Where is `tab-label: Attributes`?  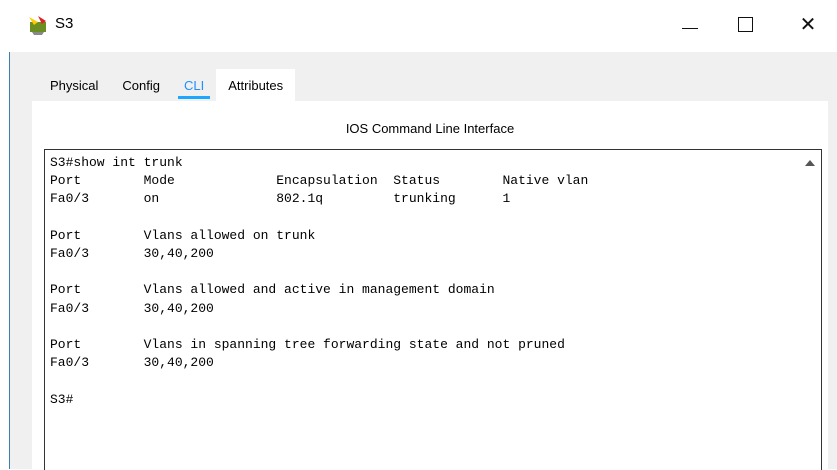
tab-label: Attributes is located at coordinates (256, 85).